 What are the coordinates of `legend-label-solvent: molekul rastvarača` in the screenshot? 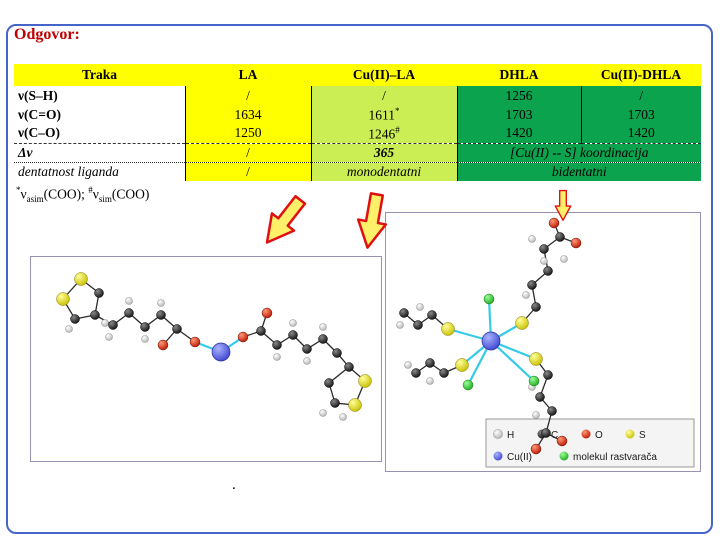 It's located at (615, 457).